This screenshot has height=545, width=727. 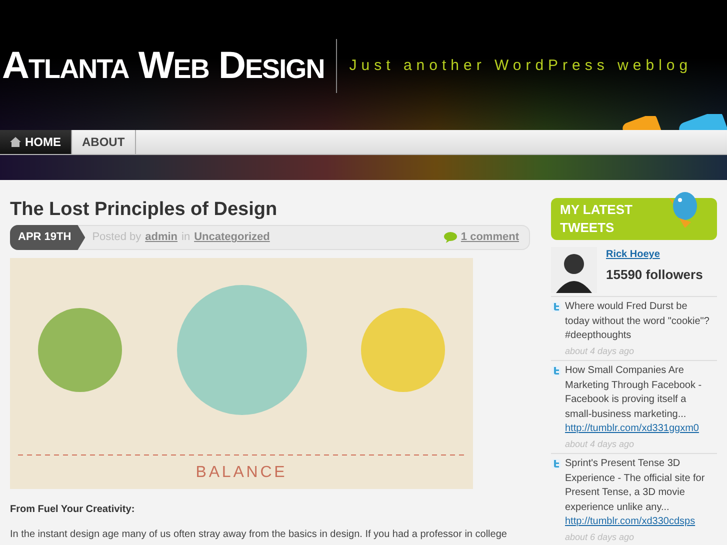 I want to click on speech-bubble-icon, so click(x=450, y=237).